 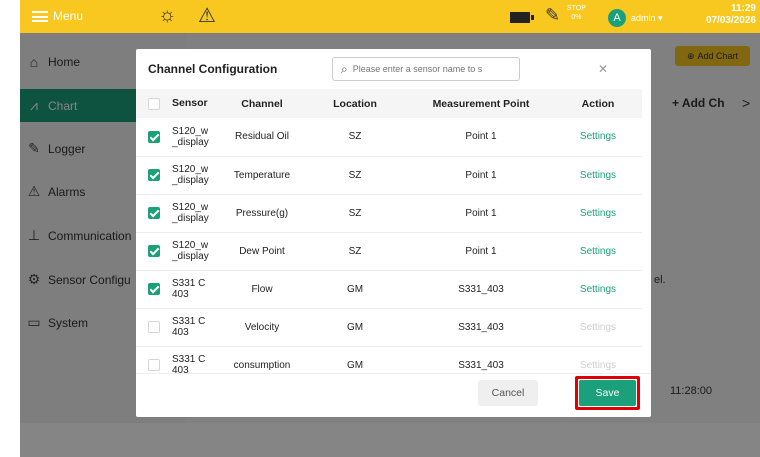 What do you see at coordinates (552, 15) in the screenshot?
I see `edit-icon: ✎` at bounding box center [552, 15].